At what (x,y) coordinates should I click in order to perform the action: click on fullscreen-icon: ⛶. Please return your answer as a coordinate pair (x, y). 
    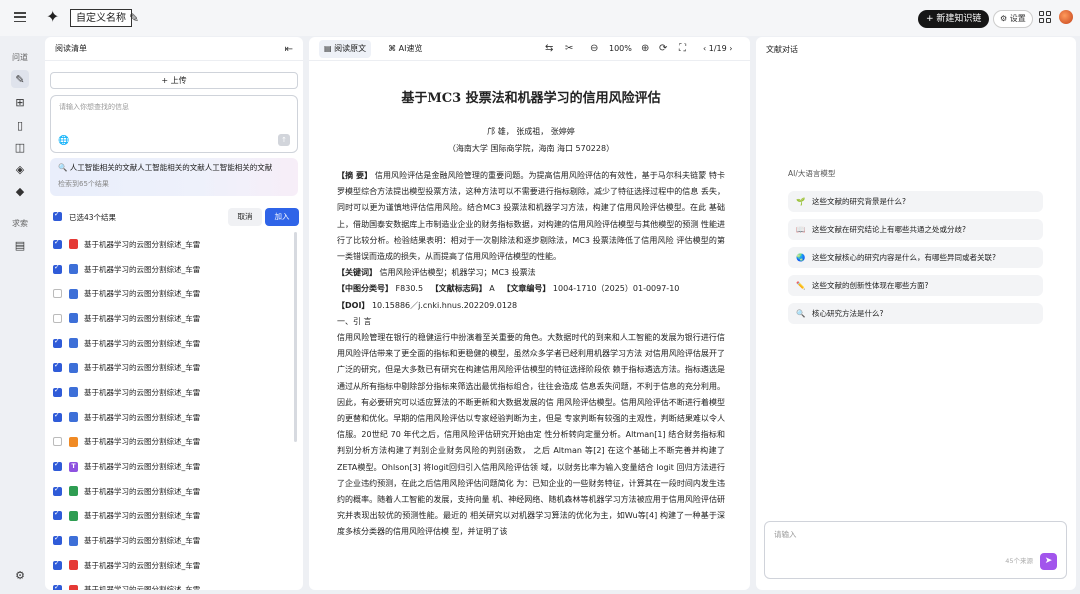
    Looking at the image, I should click on (682, 48).